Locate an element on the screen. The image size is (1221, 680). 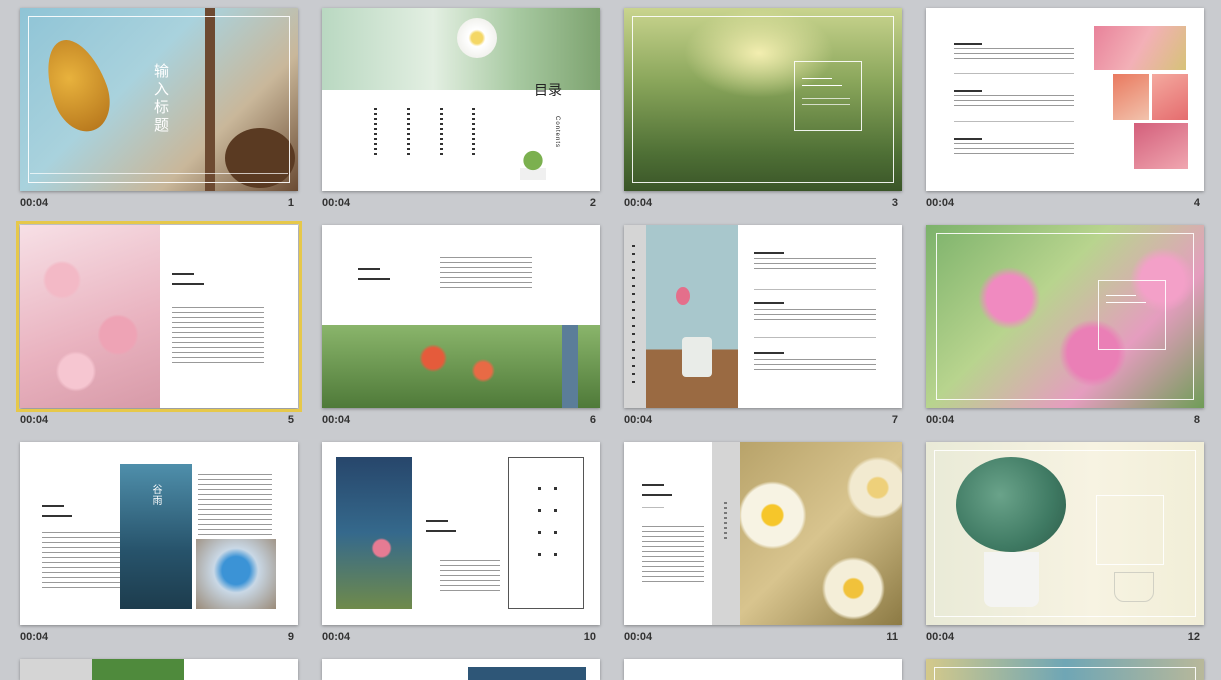
slide-5-paragraph is located at coordinates (218, 337).